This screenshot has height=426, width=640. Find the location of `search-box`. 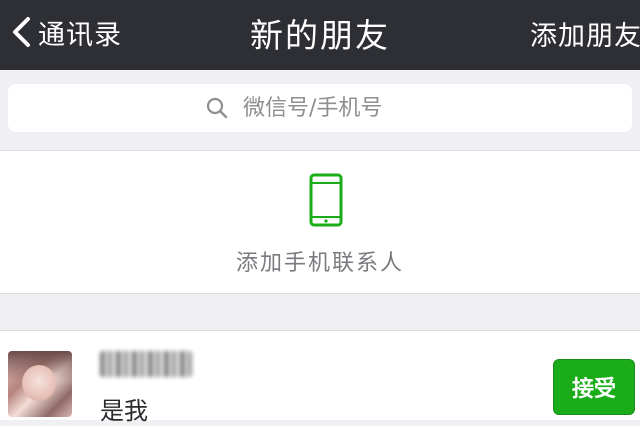

search-box is located at coordinates (320, 108).